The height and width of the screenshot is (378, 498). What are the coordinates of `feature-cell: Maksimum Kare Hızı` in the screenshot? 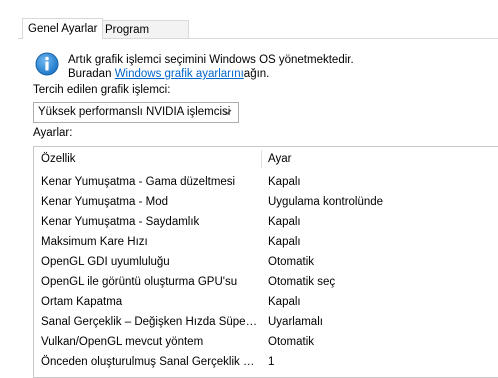 It's located at (94, 242).